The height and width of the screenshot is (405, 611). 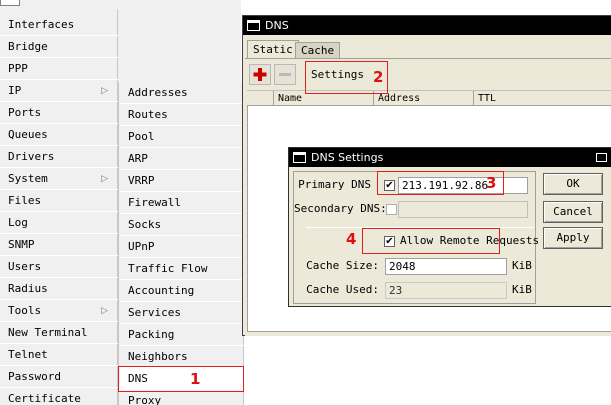 I want to click on menu-item-new-terminal: New Terminal, so click(x=59, y=333).